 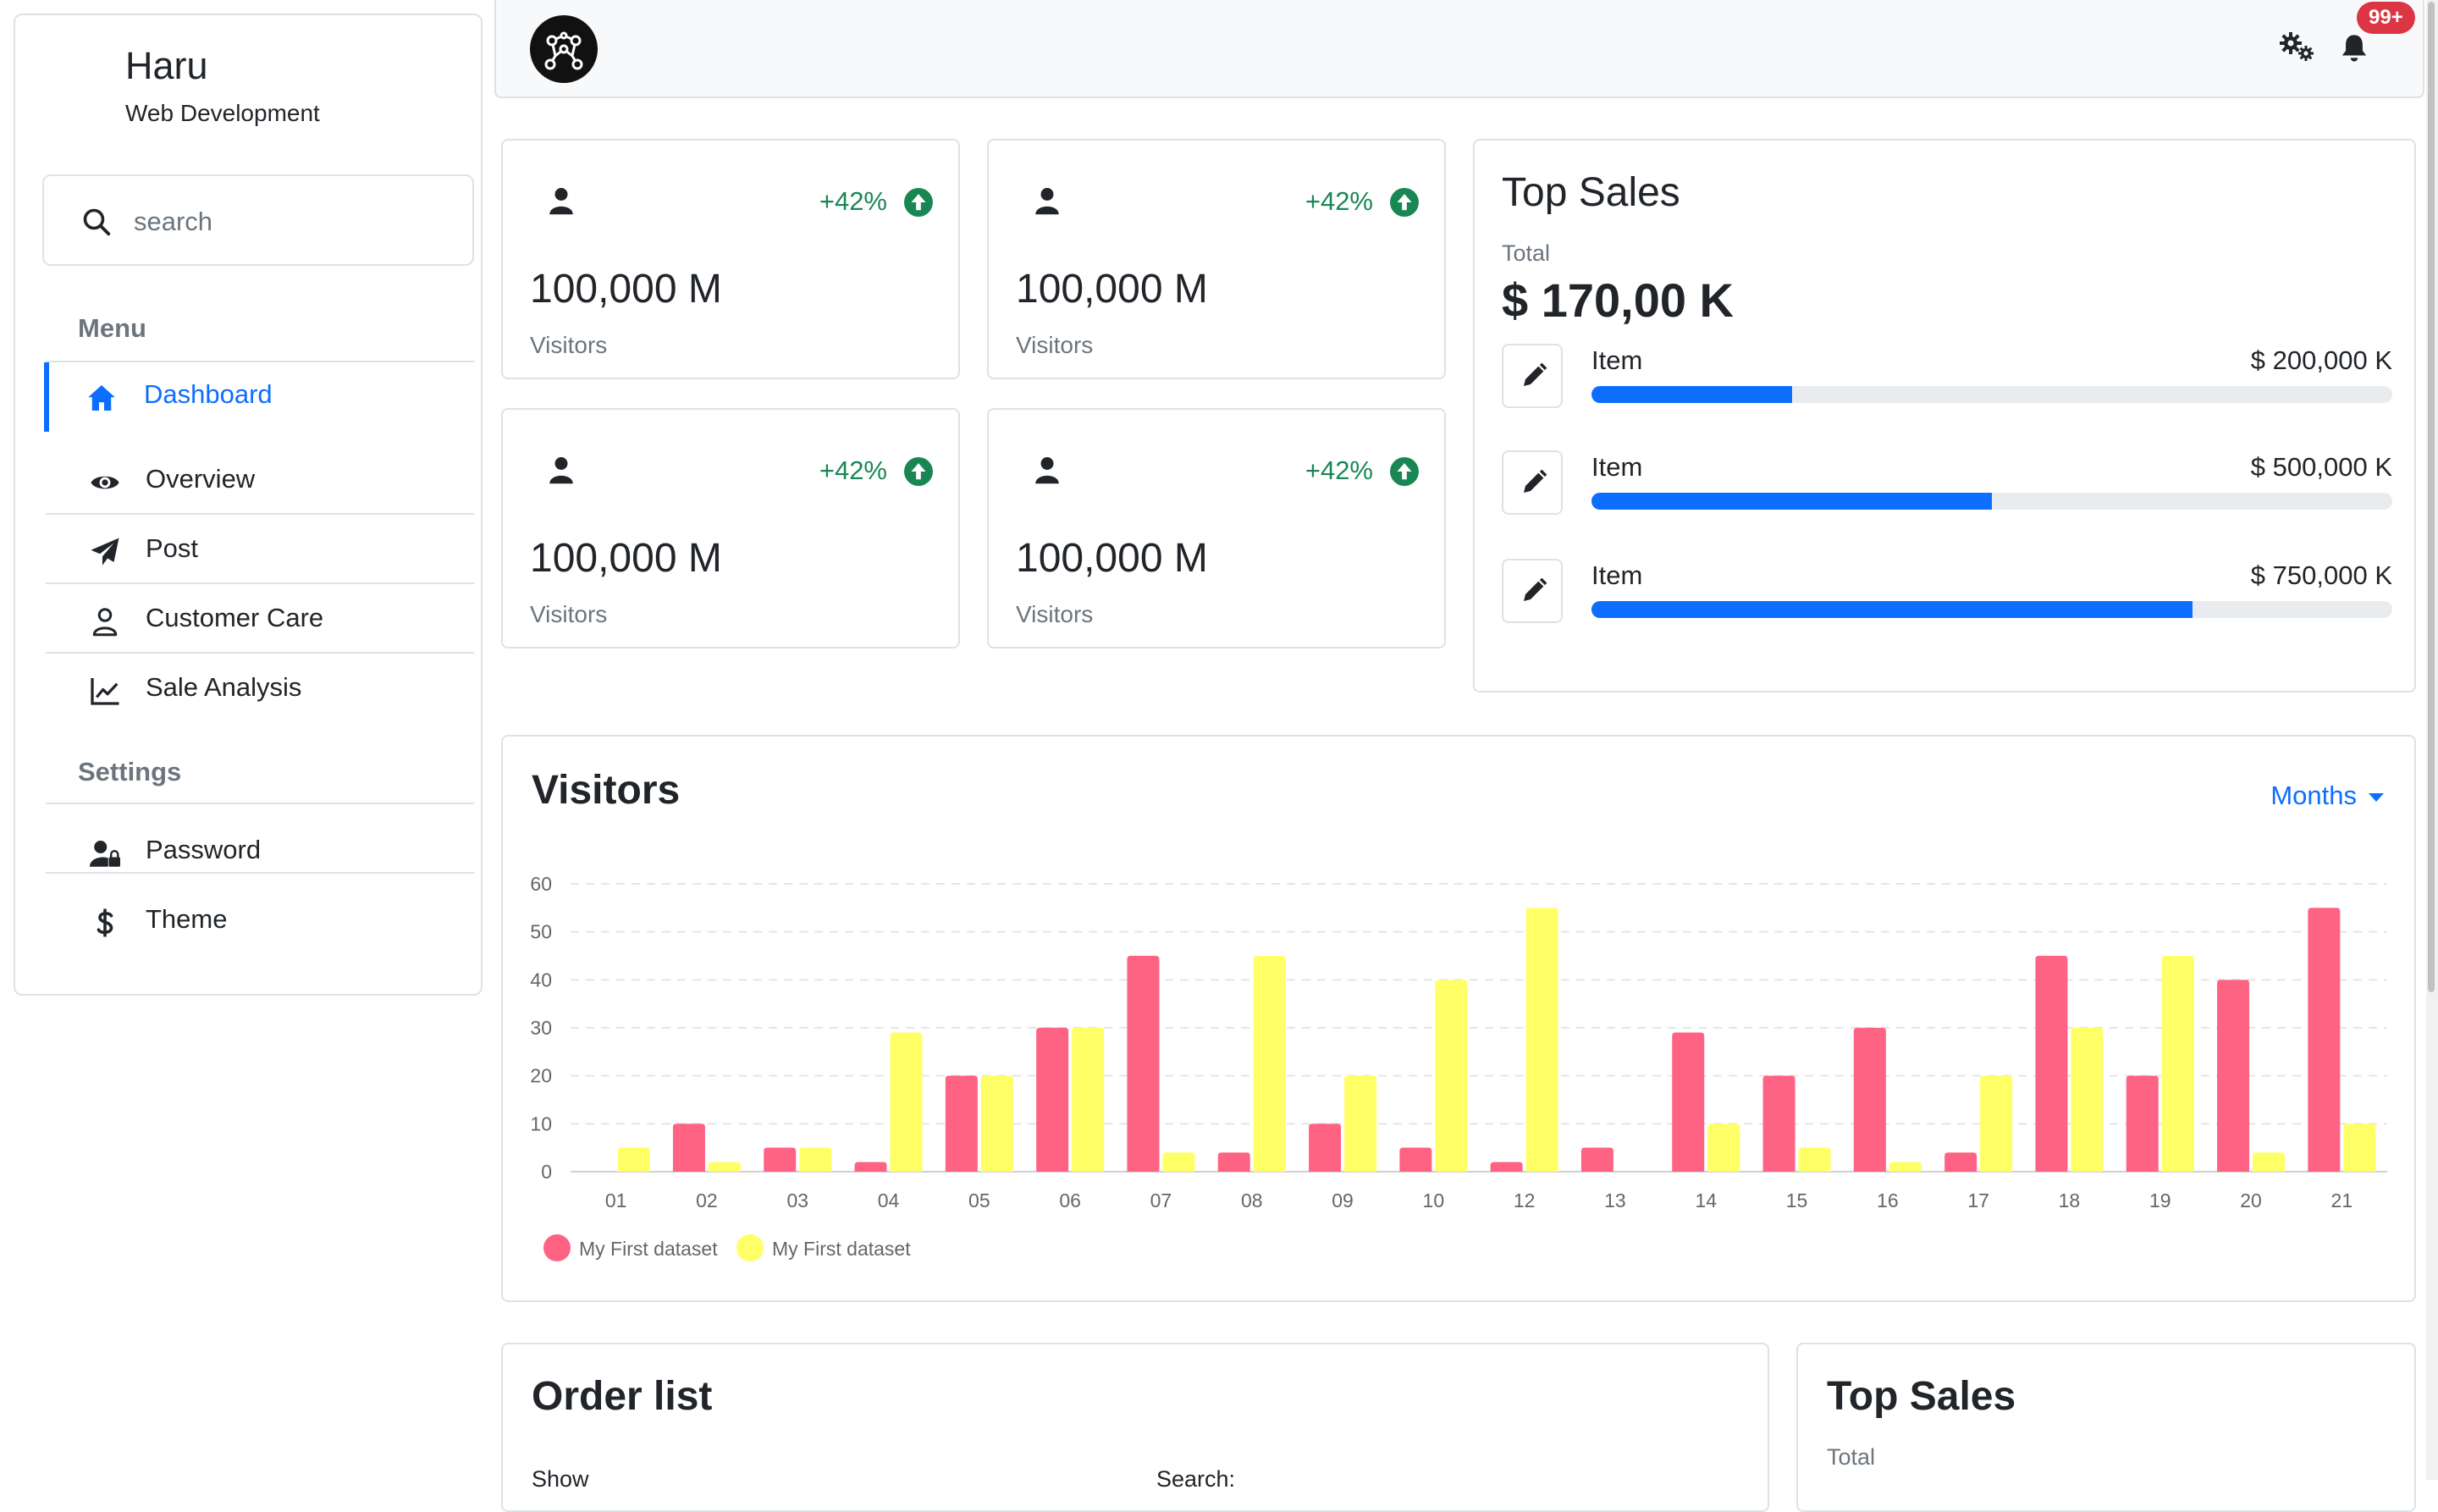 I want to click on x-tick-label: 08, so click(x=1252, y=1200).